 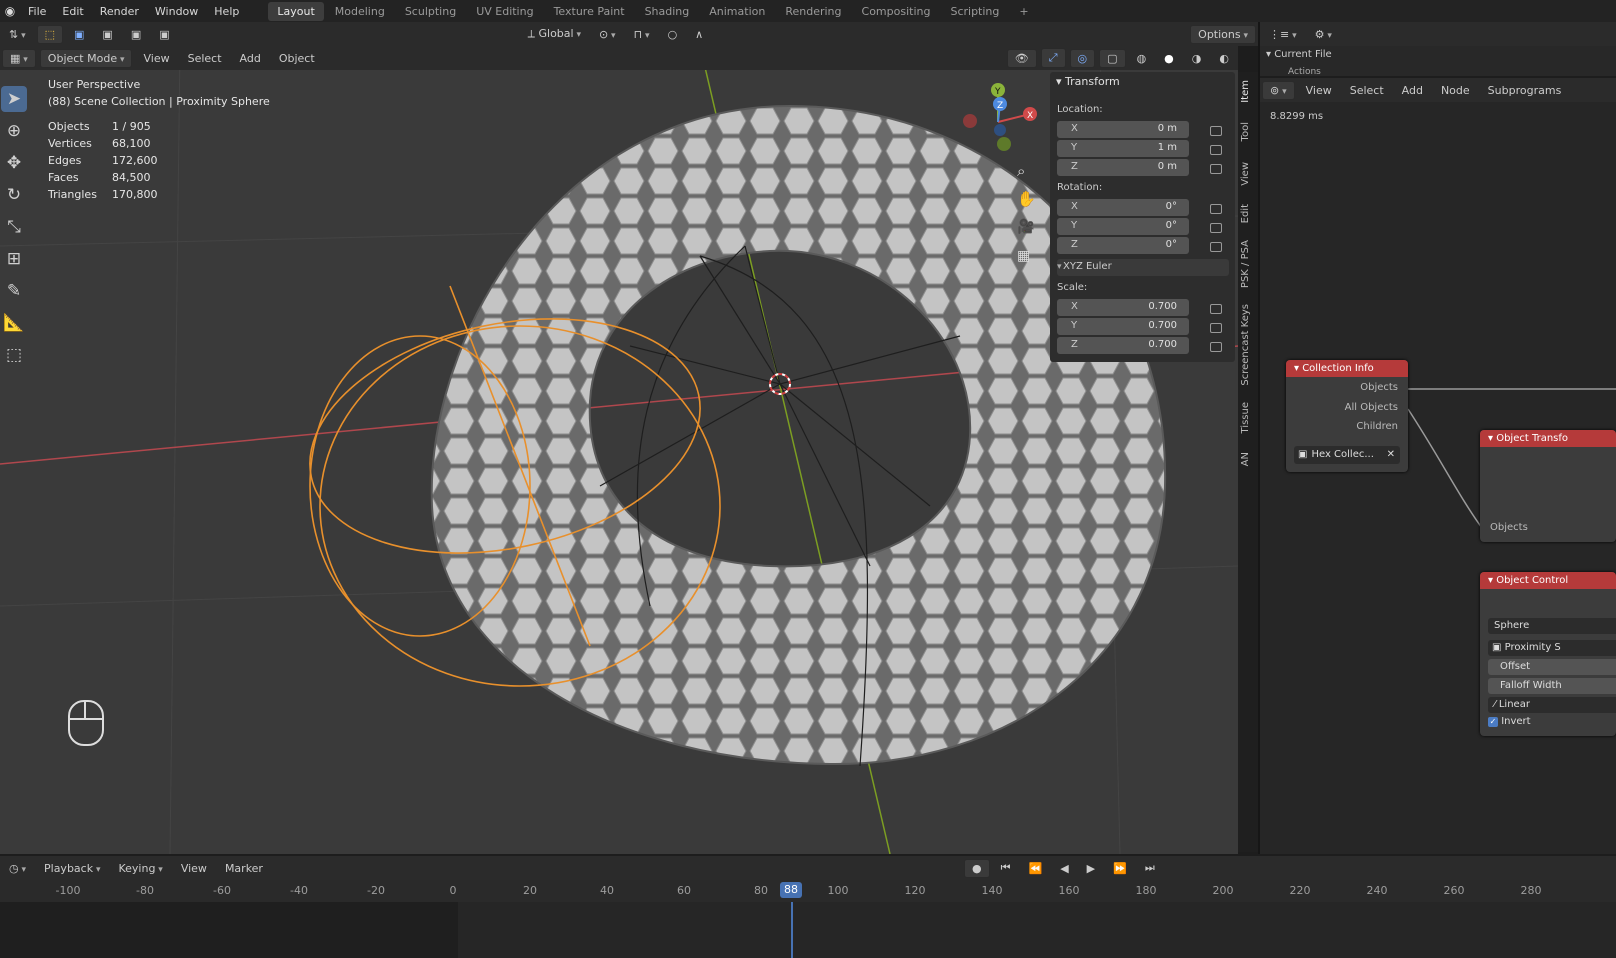 What do you see at coordinates (107, 34) in the screenshot?
I see `select-mode-extend-icon: ▣` at bounding box center [107, 34].